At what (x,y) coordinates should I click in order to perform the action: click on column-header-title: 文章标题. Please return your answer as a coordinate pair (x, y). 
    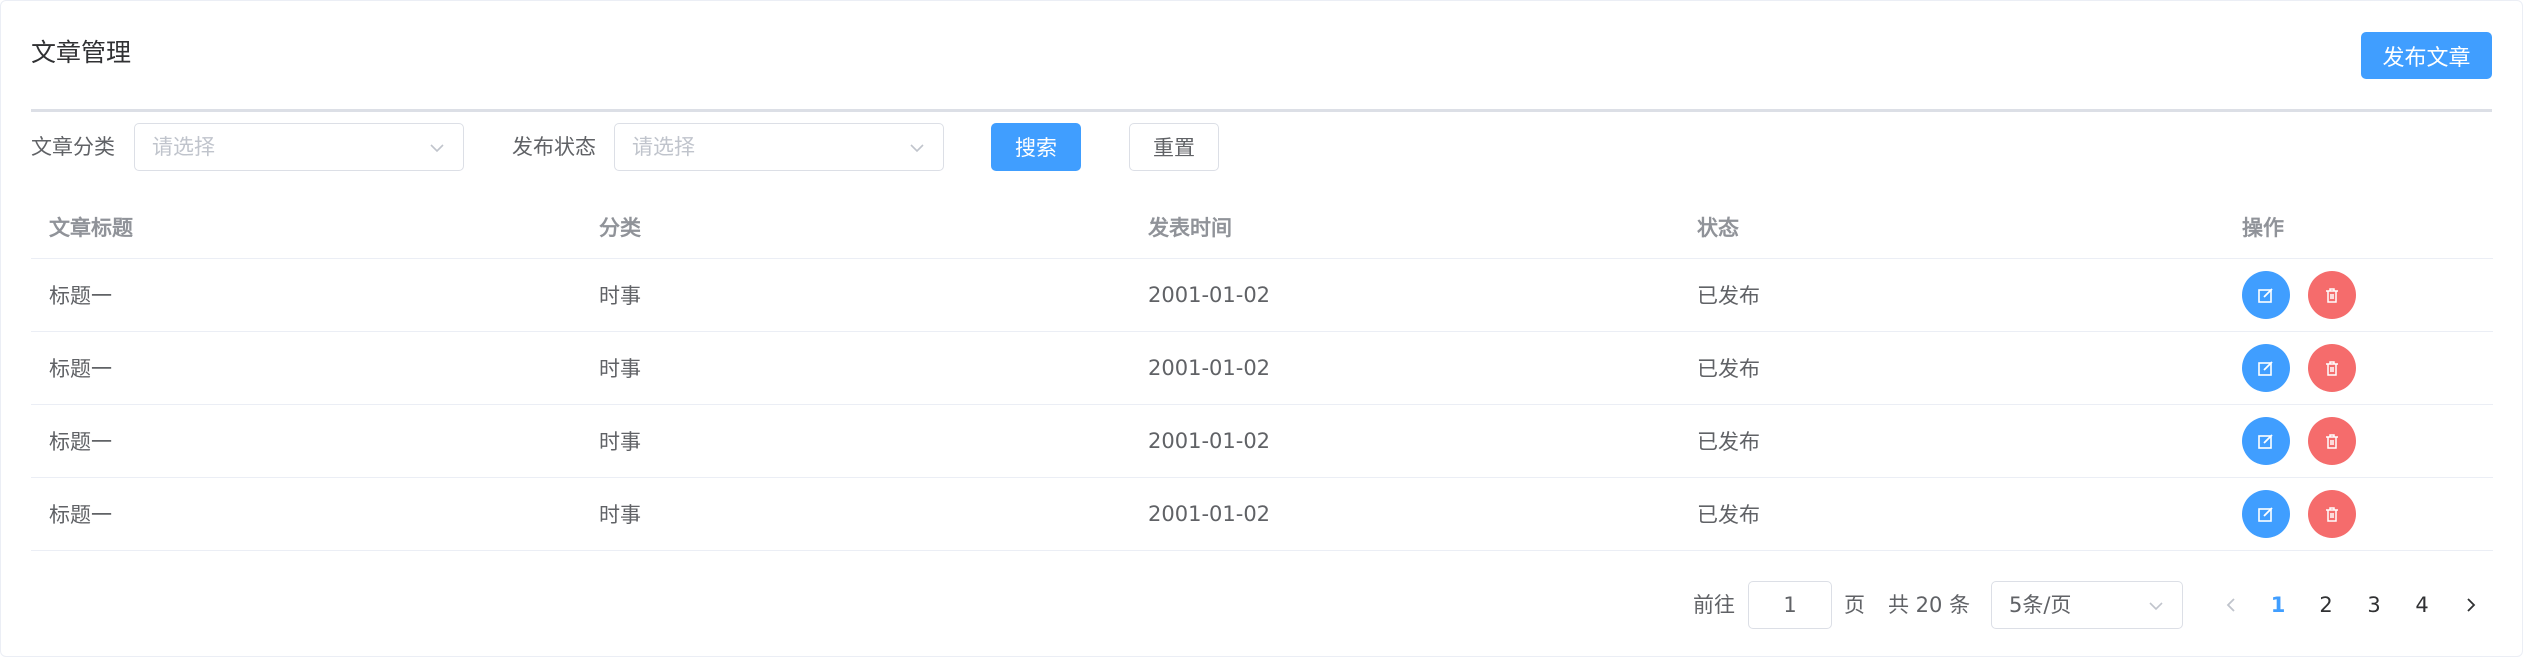
    Looking at the image, I should click on (91, 228).